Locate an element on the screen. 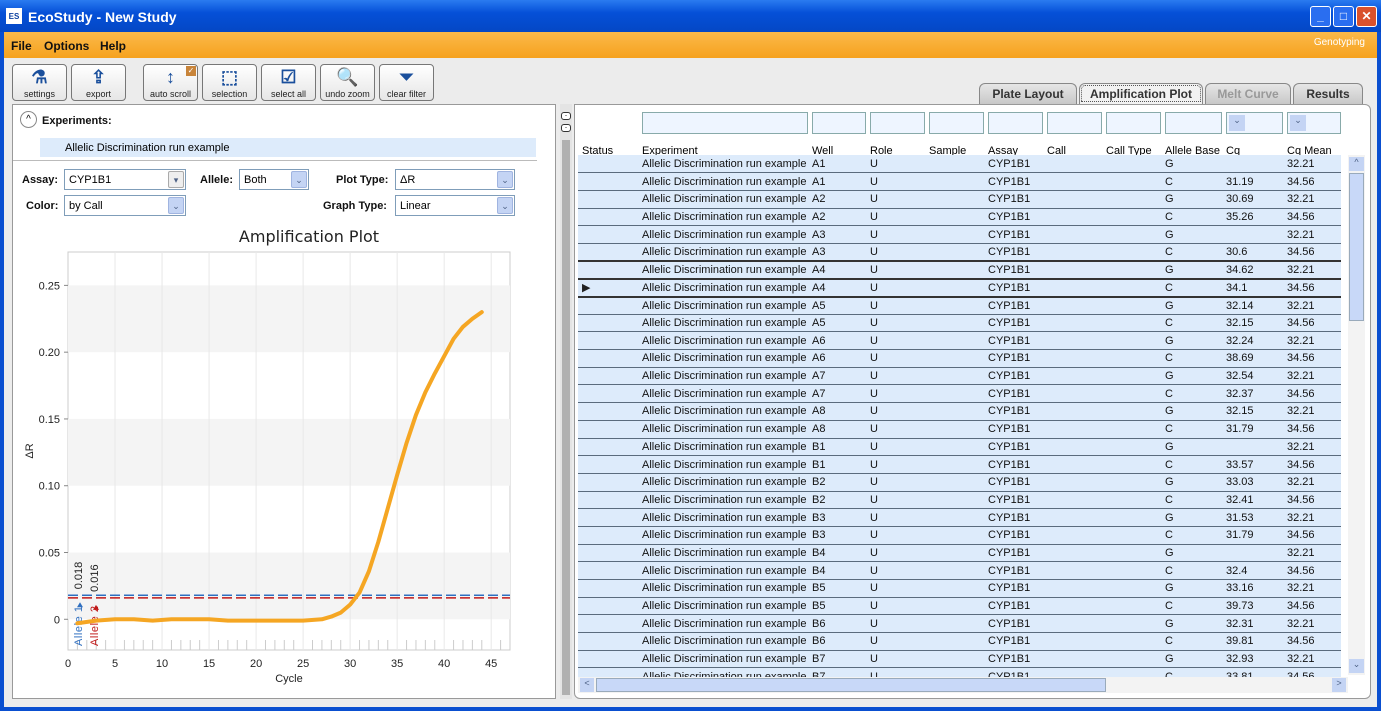  splitter-bar is located at coordinates (566, 417).